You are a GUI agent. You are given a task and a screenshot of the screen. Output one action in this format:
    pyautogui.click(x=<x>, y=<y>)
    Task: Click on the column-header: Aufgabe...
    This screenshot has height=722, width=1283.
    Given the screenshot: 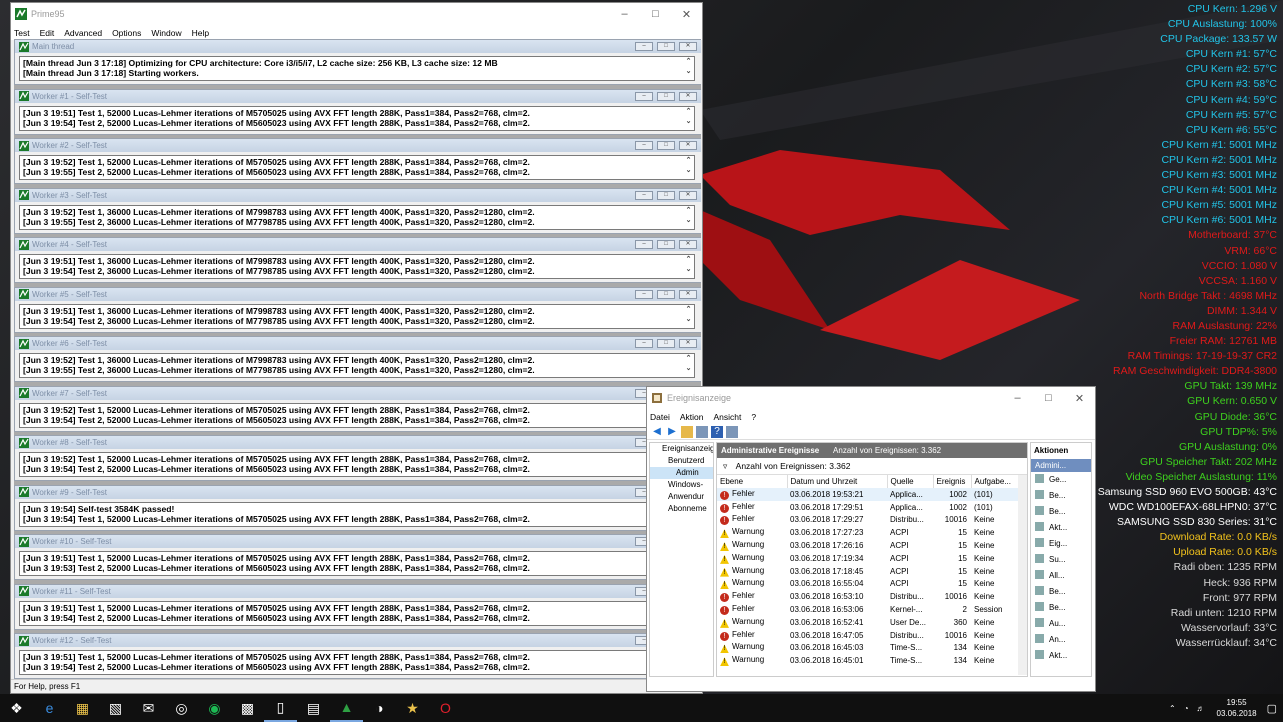 What is the action you would take?
    pyautogui.click(x=995, y=481)
    